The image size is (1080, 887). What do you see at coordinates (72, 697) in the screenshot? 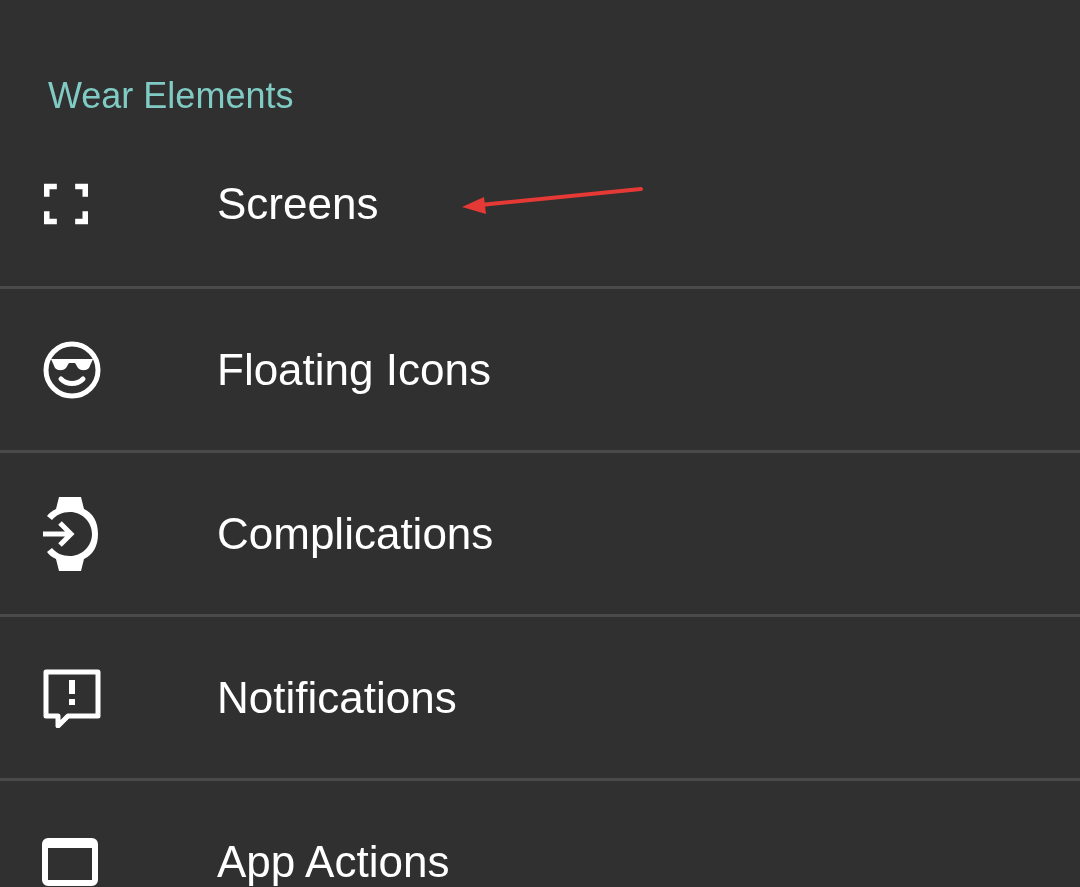
I see `alert-message-icon` at bounding box center [72, 697].